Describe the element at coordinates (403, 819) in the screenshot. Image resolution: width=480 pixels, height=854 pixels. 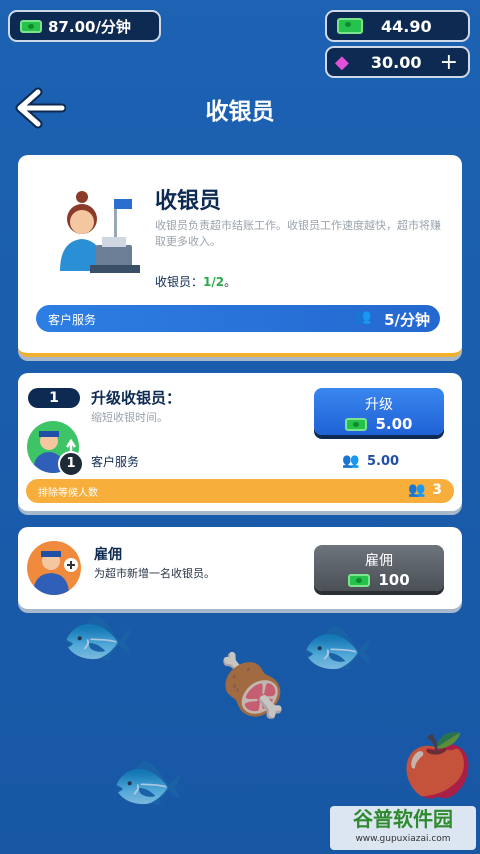
I see `watermark-name: 谷普软件园` at that location.